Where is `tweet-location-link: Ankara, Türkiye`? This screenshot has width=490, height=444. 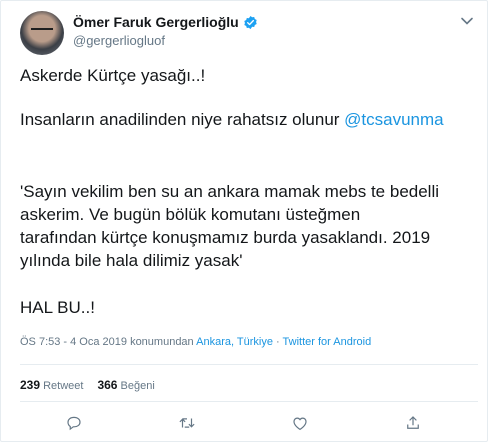 tweet-location-link: Ankara, Türkiye is located at coordinates (234, 342).